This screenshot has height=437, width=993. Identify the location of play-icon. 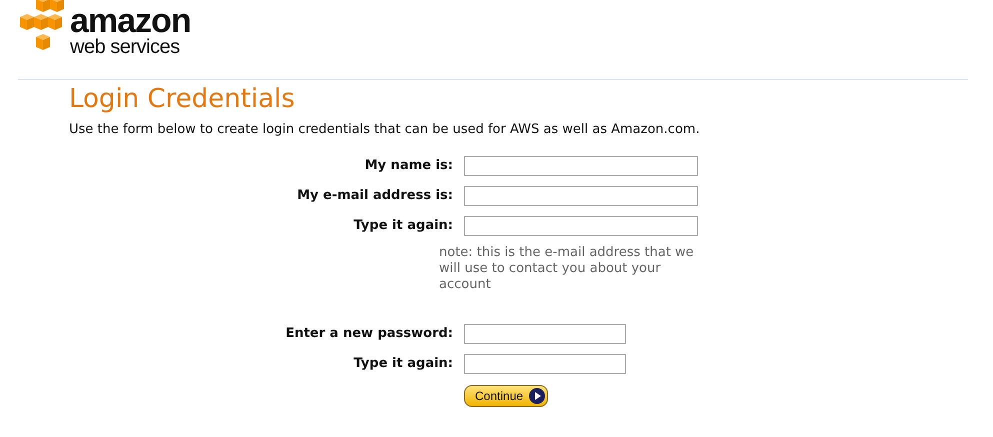
(537, 396).